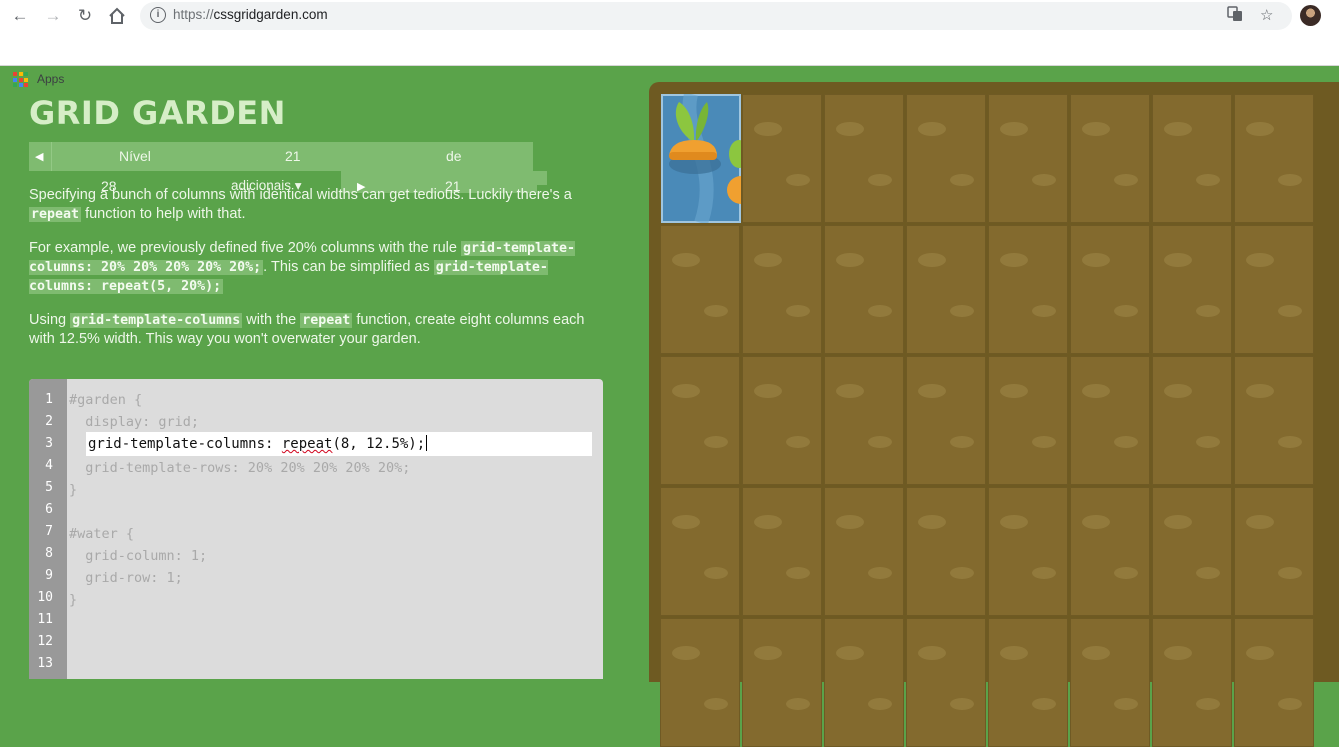  Describe the element at coordinates (339, 444) in the screenshot. I see `css-input-field: grid-template-columns: repeat(8, 12.5%);` at that location.